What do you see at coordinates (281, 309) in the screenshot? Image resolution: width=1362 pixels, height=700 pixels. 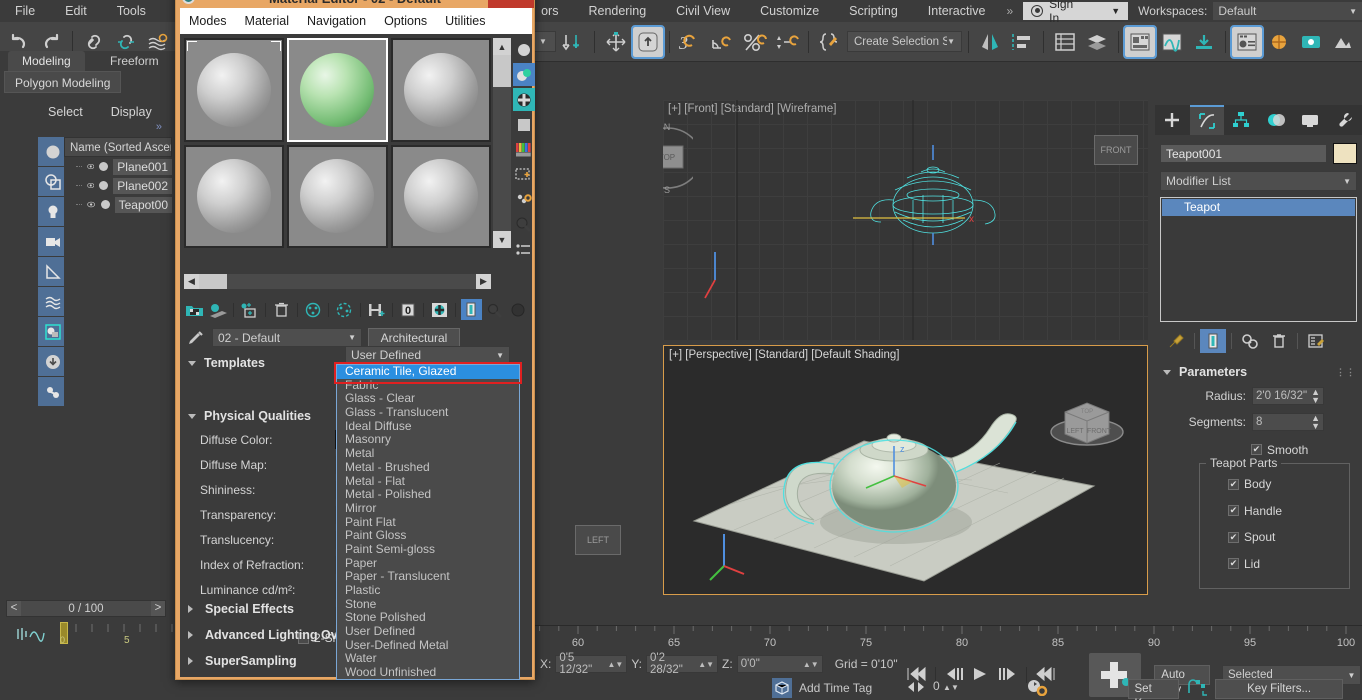 I see `reset-map-icon` at bounding box center [281, 309].